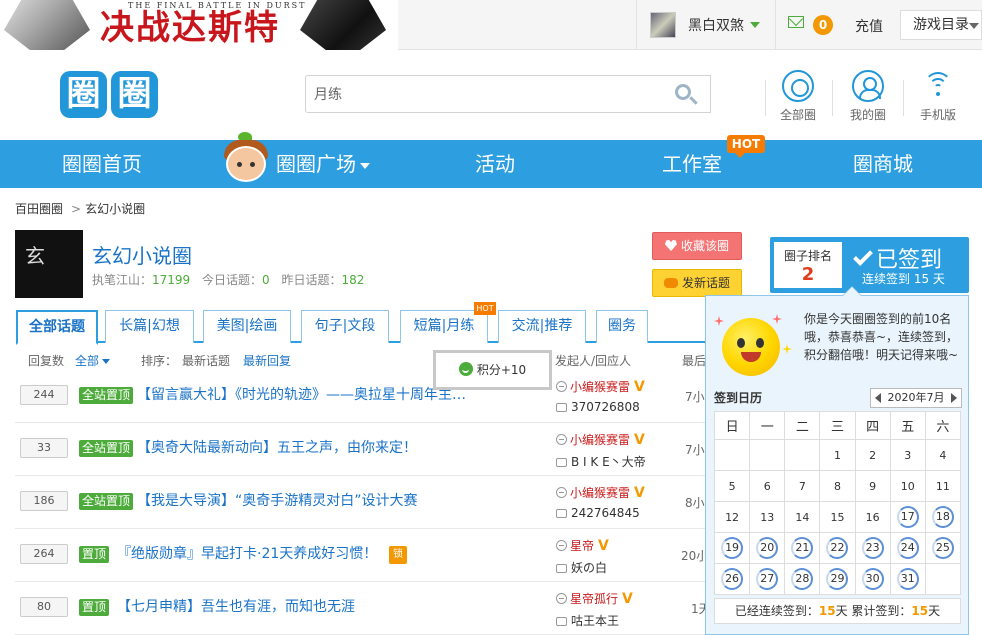 Image resolution: width=982 pixels, height=635 pixels. I want to click on logo-char: 圈, so click(83, 94).